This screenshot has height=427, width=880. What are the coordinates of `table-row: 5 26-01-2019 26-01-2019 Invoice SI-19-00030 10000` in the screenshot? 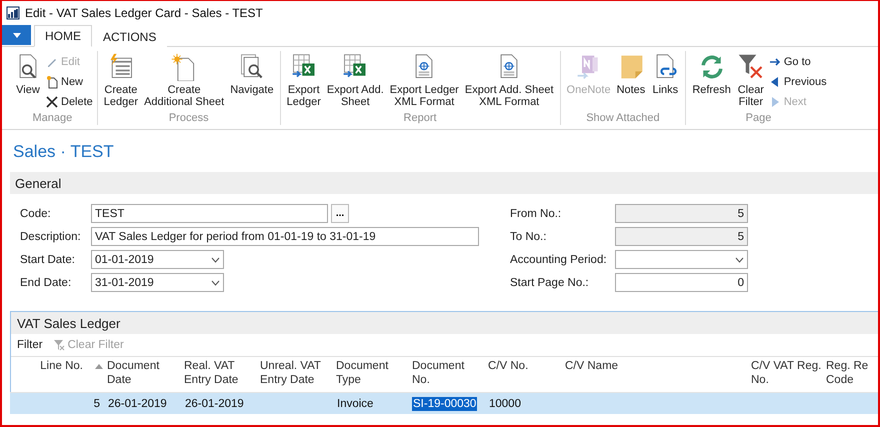 It's located at (444, 403).